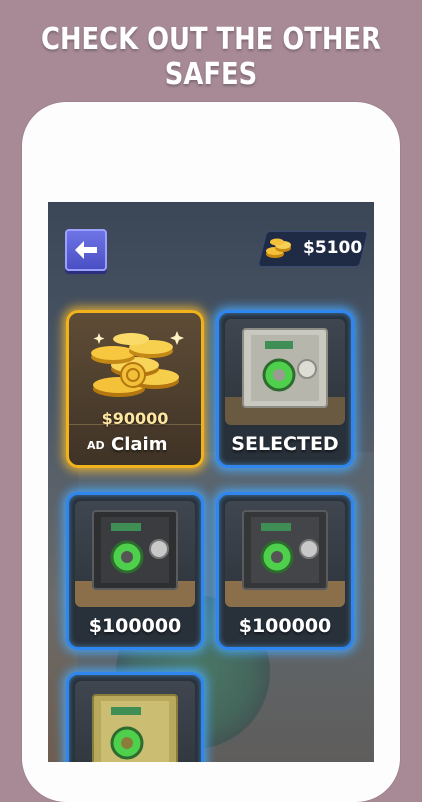 Image resolution: width=422 pixels, height=802 pixels. I want to click on promo-title: CHECK OUT THE OTHER SAFES, so click(211, 57).